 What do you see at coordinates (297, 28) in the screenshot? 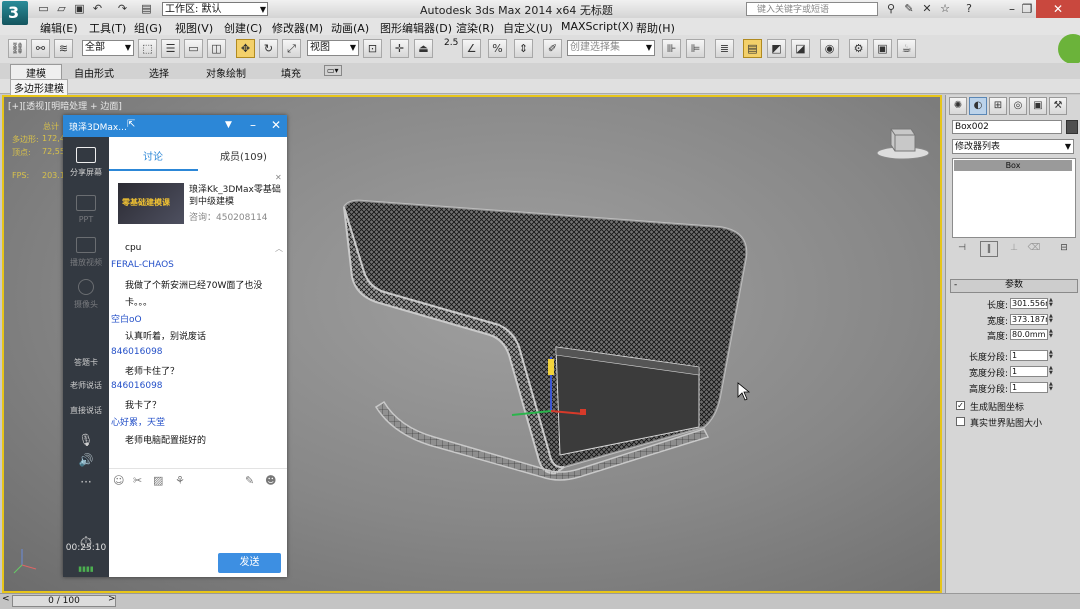
I see `menu-modifiers: 修改器(M)` at bounding box center [297, 28].